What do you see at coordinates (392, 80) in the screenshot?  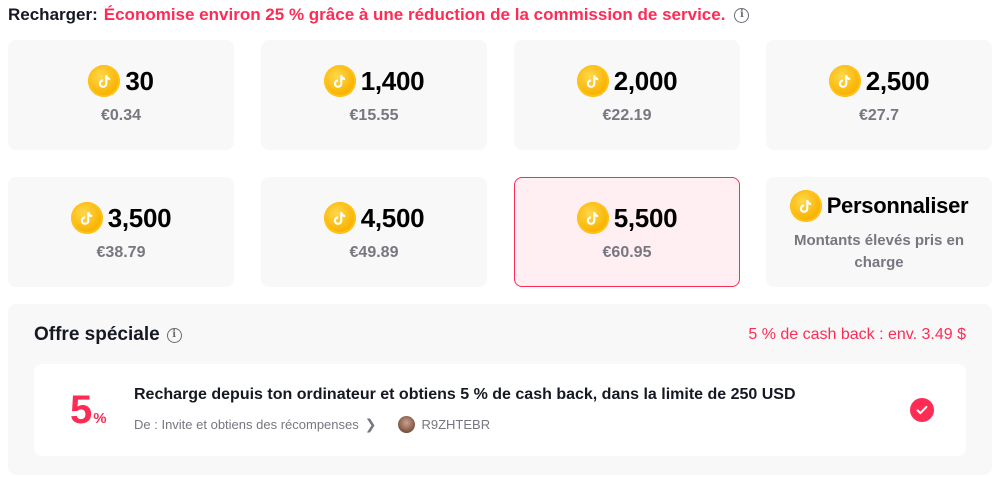 I see `coin-amount: 1,400` at bounding box center [392, 80].